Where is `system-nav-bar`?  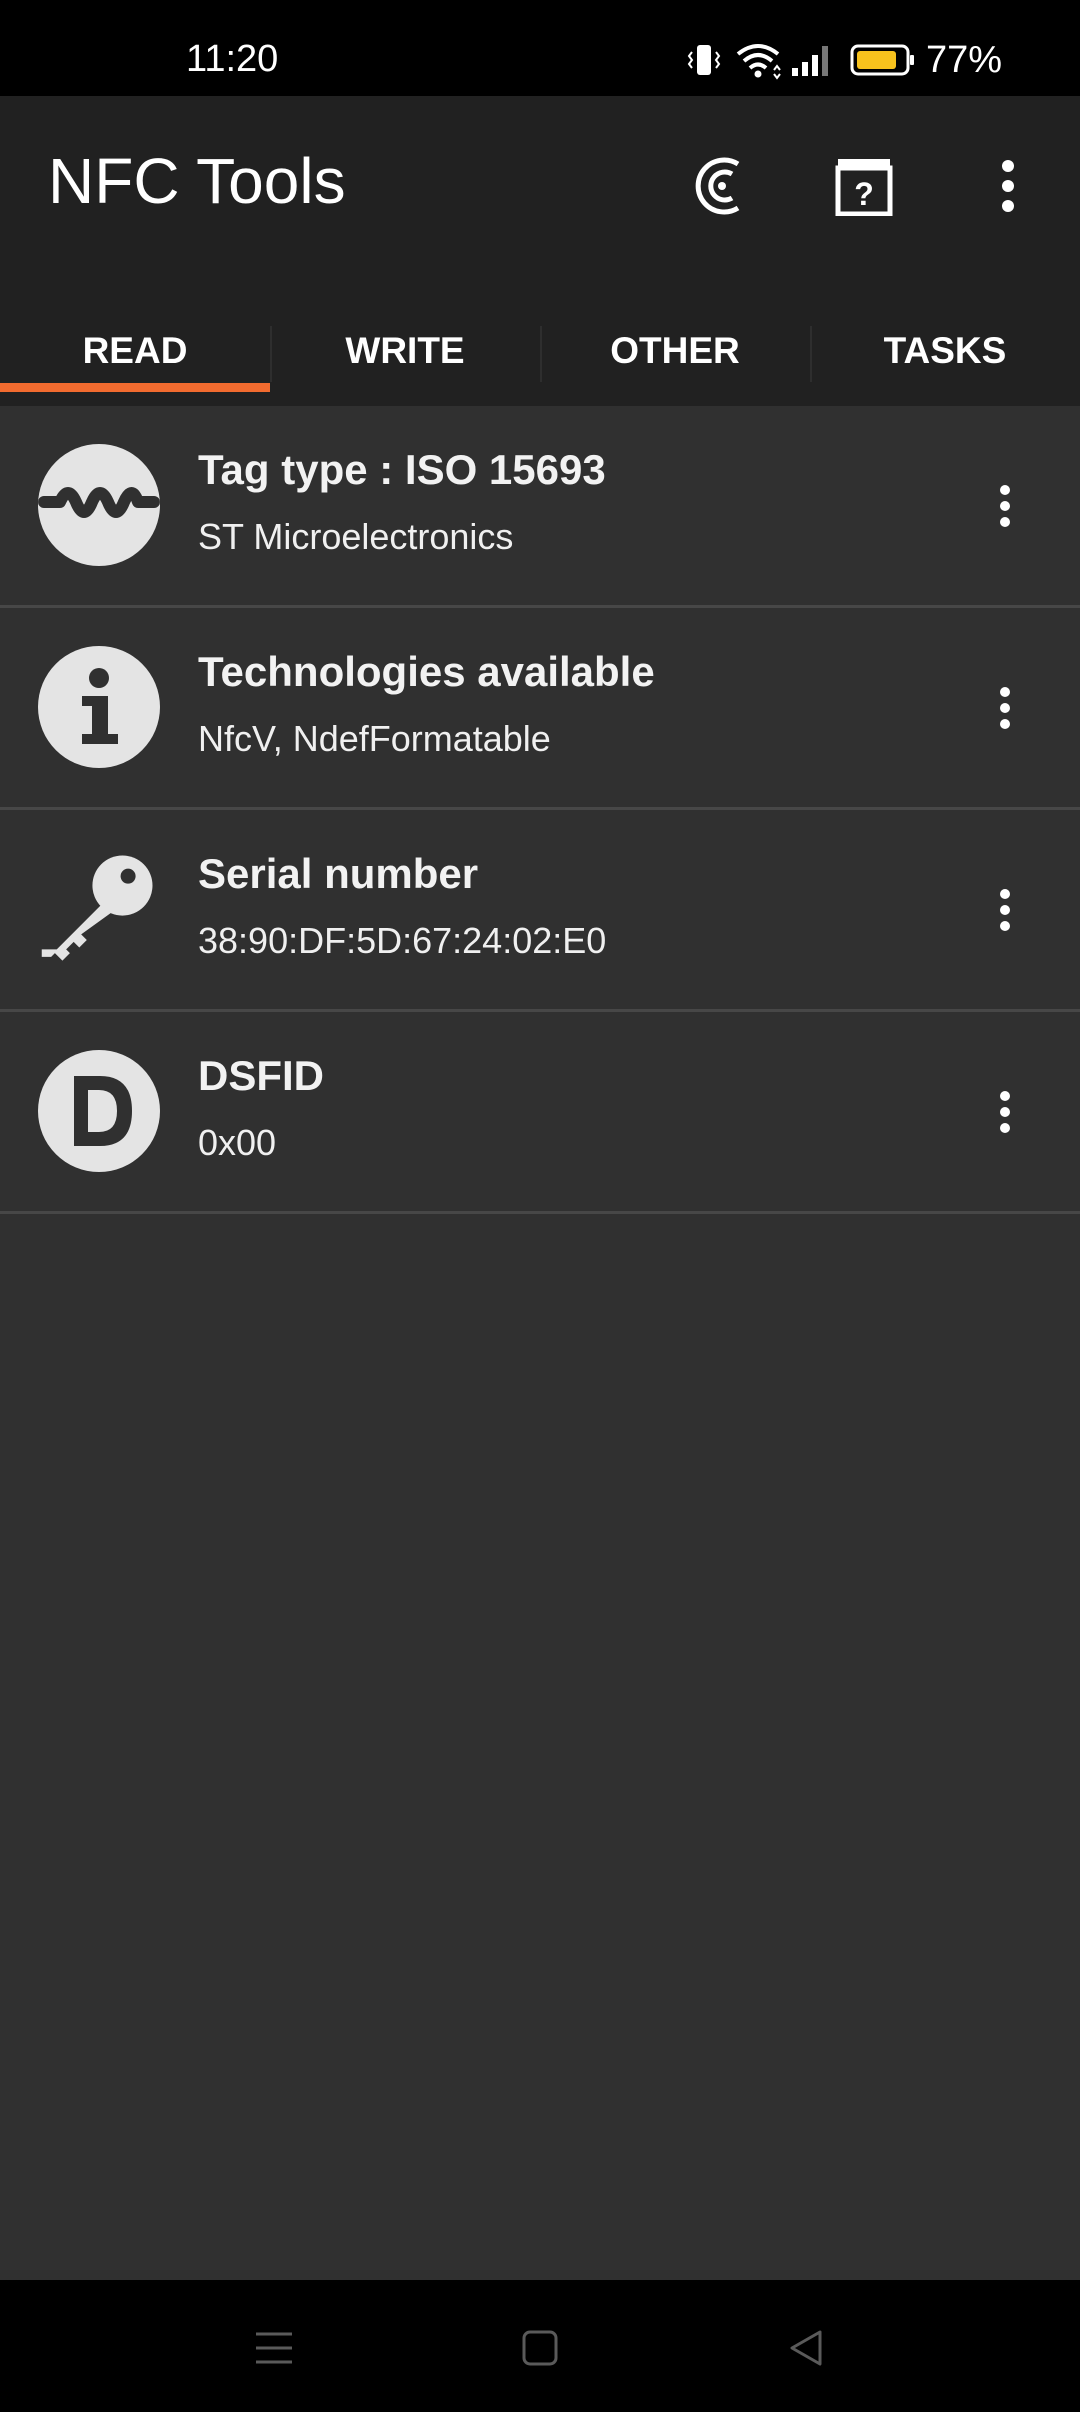 system-nav-bar is located at coordinates (540, 2346).